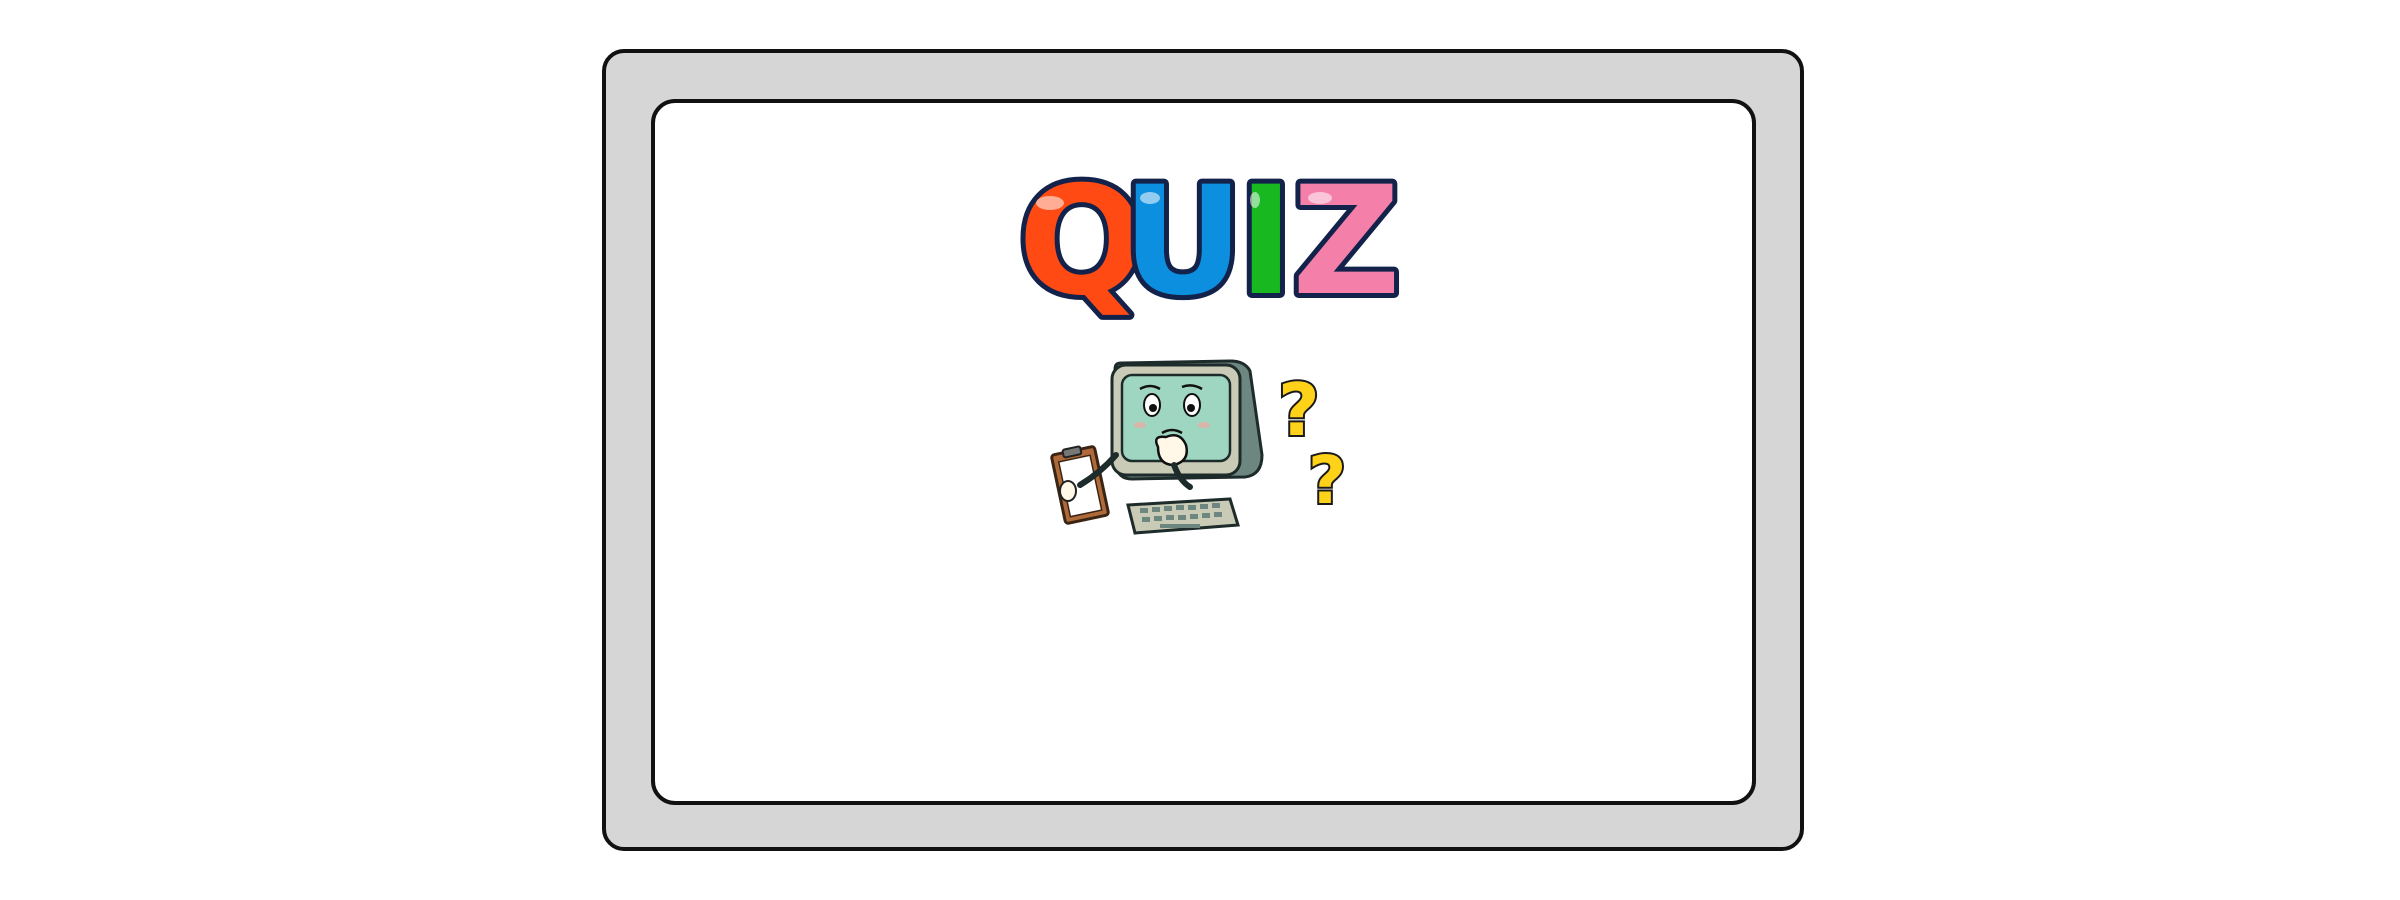 The height and width of the screenshot is (900, 2400). What do you see at coordinates (1183, 516) in the screenshot?
I see `keyboard-icon` at bounding box center [1183, 516].